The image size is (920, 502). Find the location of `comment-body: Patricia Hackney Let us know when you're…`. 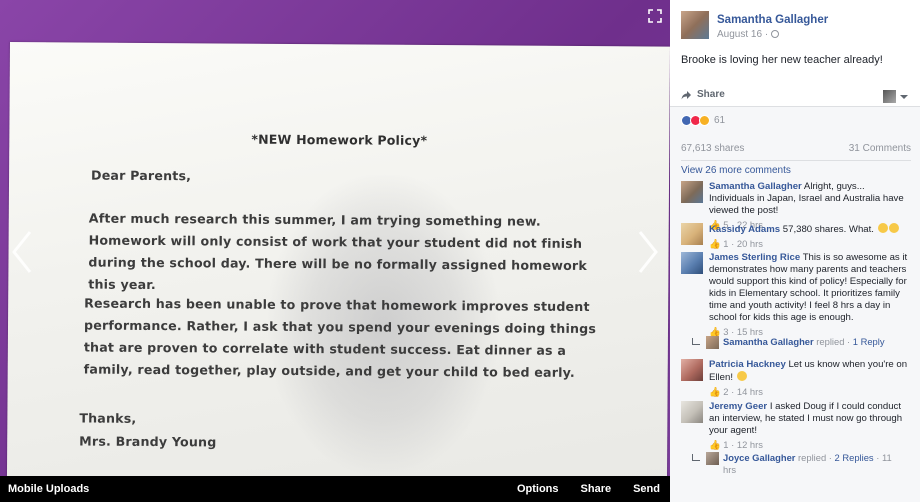

comment-body: Patricia Hackney Let us know when you're… is located at coordinates (810, 378).